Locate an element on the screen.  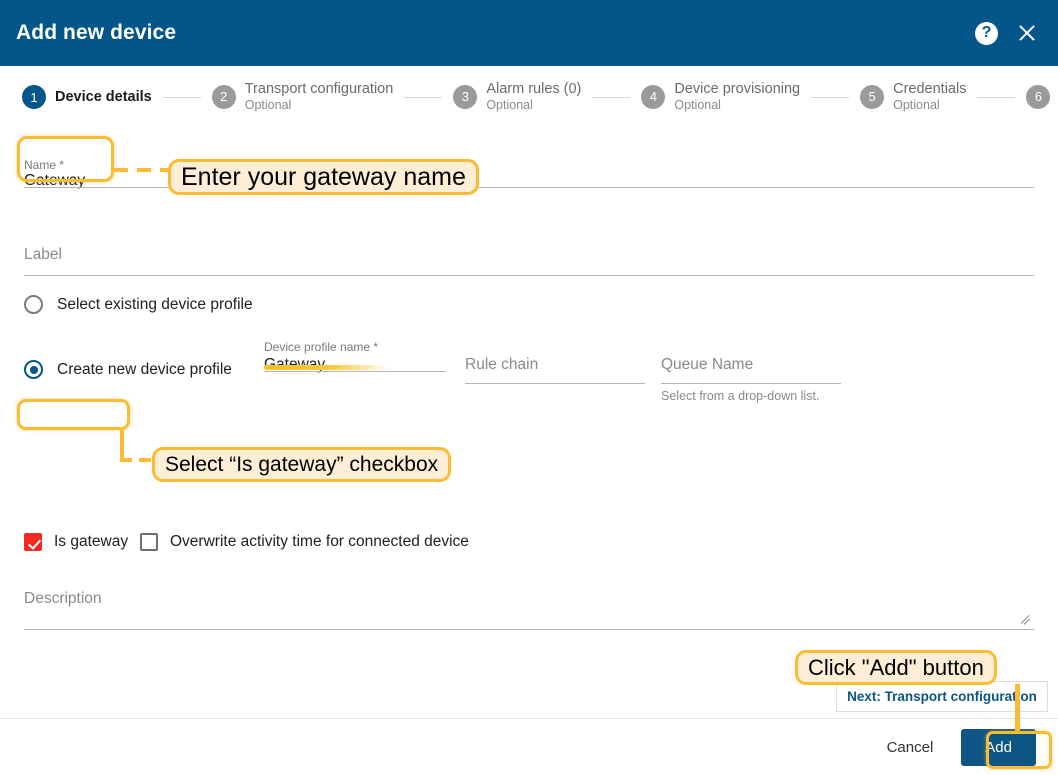
is-gateway-checkbox-row: Is gateway is located at coordinates (76, 542).